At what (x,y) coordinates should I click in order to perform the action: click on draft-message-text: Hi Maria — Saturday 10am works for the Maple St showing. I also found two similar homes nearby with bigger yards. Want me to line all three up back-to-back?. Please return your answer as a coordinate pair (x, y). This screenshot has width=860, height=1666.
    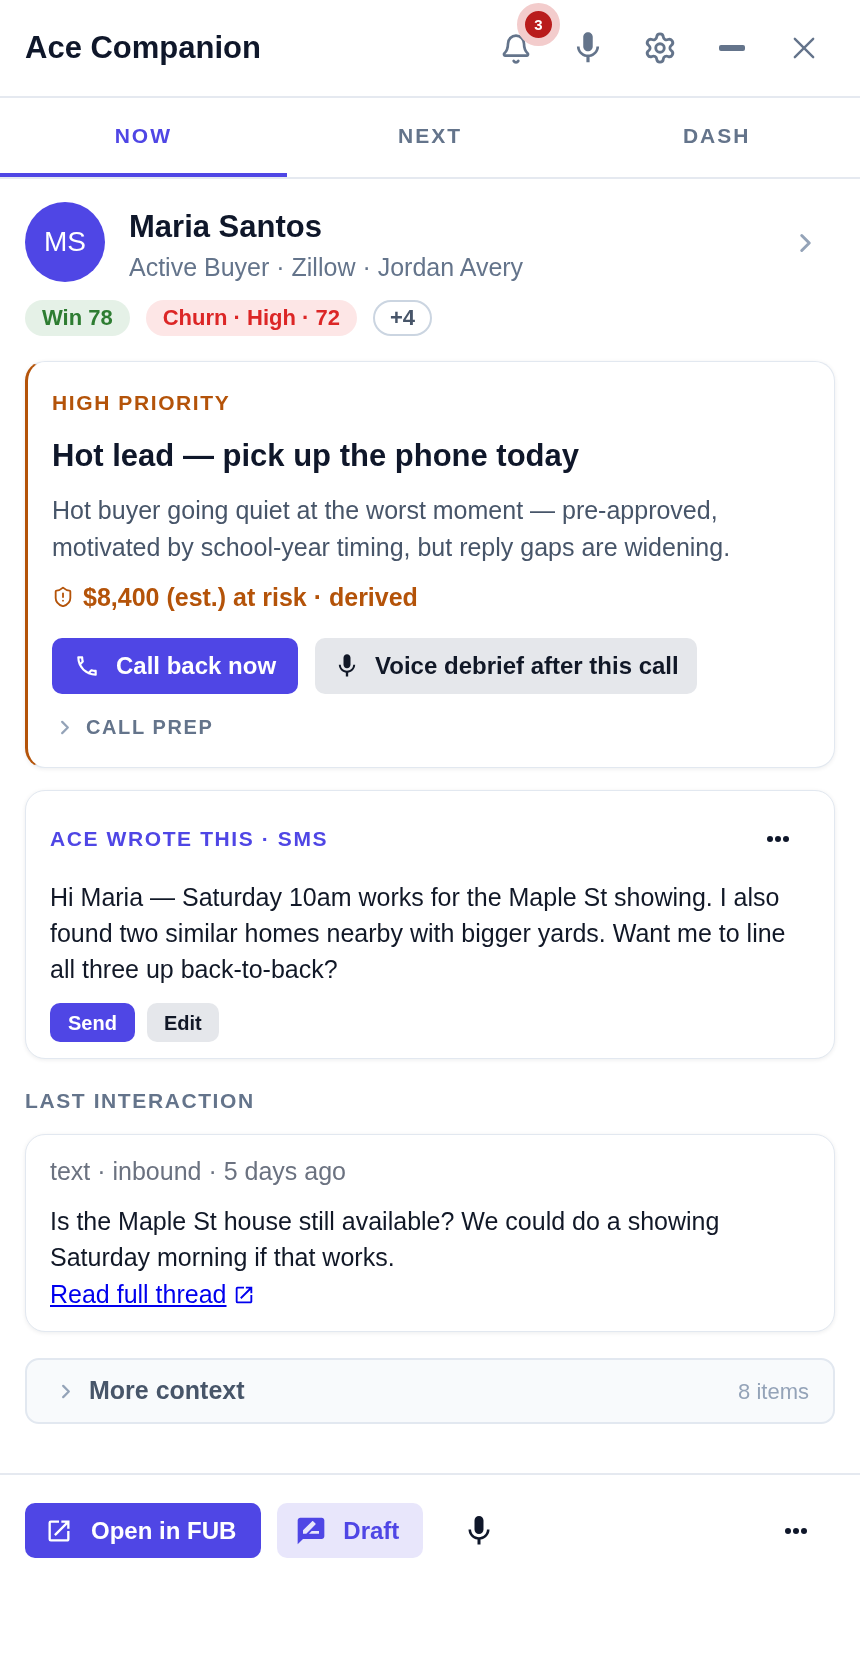
    Looking at the image, I should click on (418, 933).